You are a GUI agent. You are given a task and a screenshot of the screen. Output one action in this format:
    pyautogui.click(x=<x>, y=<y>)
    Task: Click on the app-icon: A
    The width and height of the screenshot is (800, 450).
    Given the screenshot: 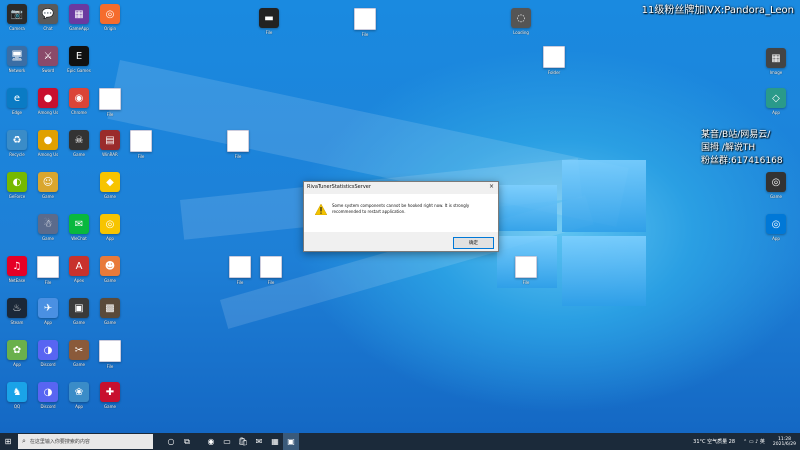 What is the action you would take?
    pyautogui.click(x=79, y=266)
    